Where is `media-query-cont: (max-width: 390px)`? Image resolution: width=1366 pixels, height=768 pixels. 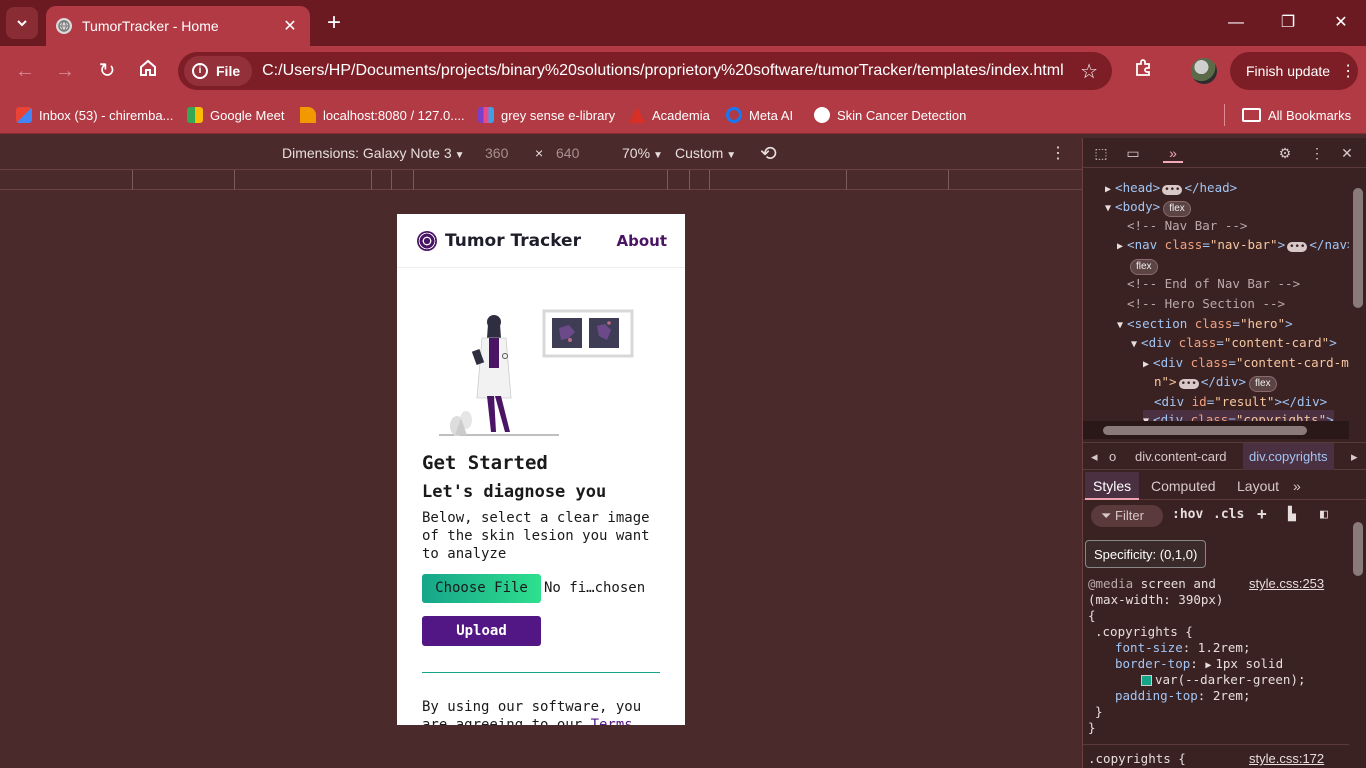 media-query-cont: (max-width: 390px) is located at coordinates (1156, 599).